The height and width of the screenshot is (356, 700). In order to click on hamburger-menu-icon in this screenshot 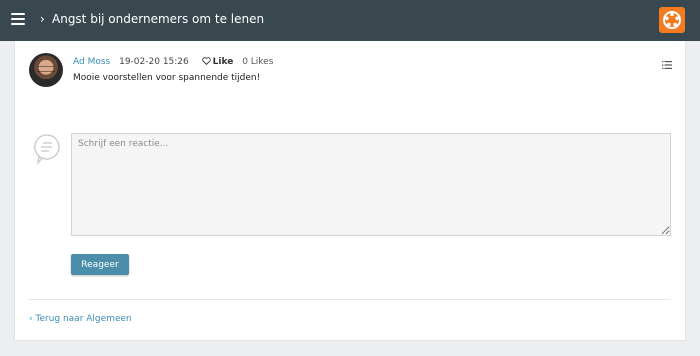, I will do `click(18, 19)`.